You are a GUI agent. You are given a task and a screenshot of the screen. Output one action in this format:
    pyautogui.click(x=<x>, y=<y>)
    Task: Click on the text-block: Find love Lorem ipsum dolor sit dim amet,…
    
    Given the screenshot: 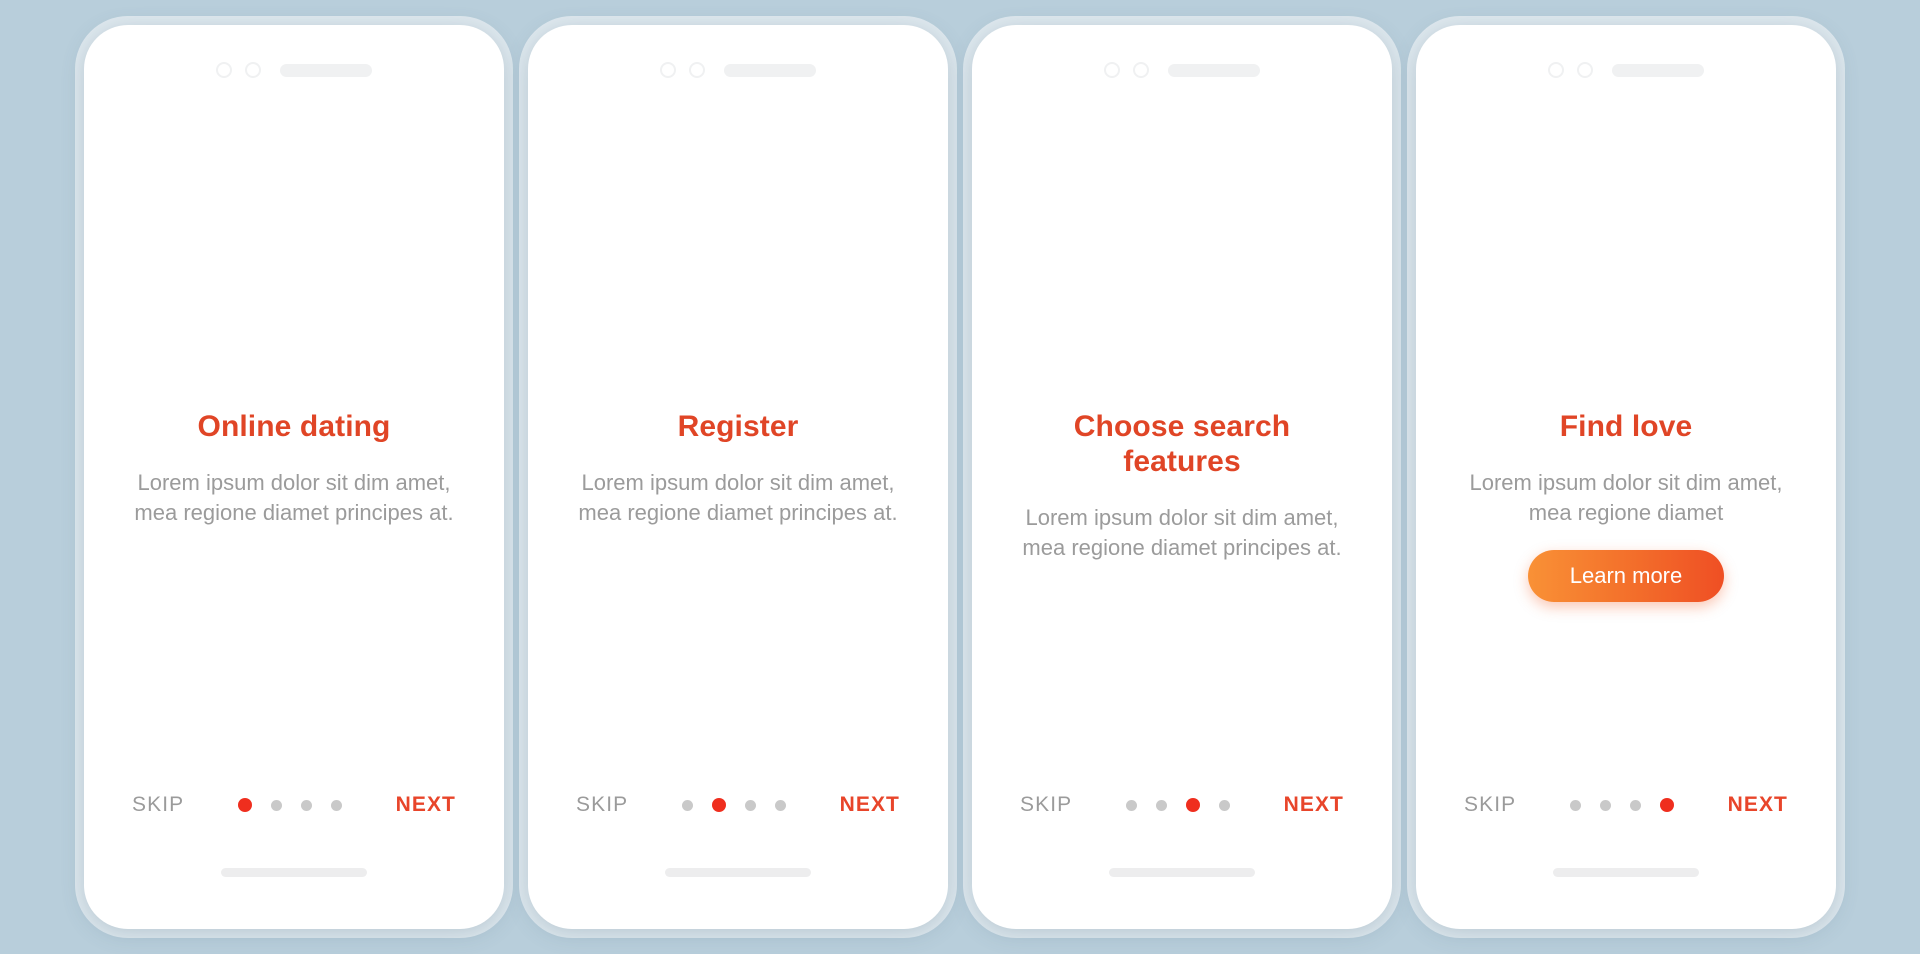 What is the action you would take?
    pyautogui.click(x=1626, y=505)
    